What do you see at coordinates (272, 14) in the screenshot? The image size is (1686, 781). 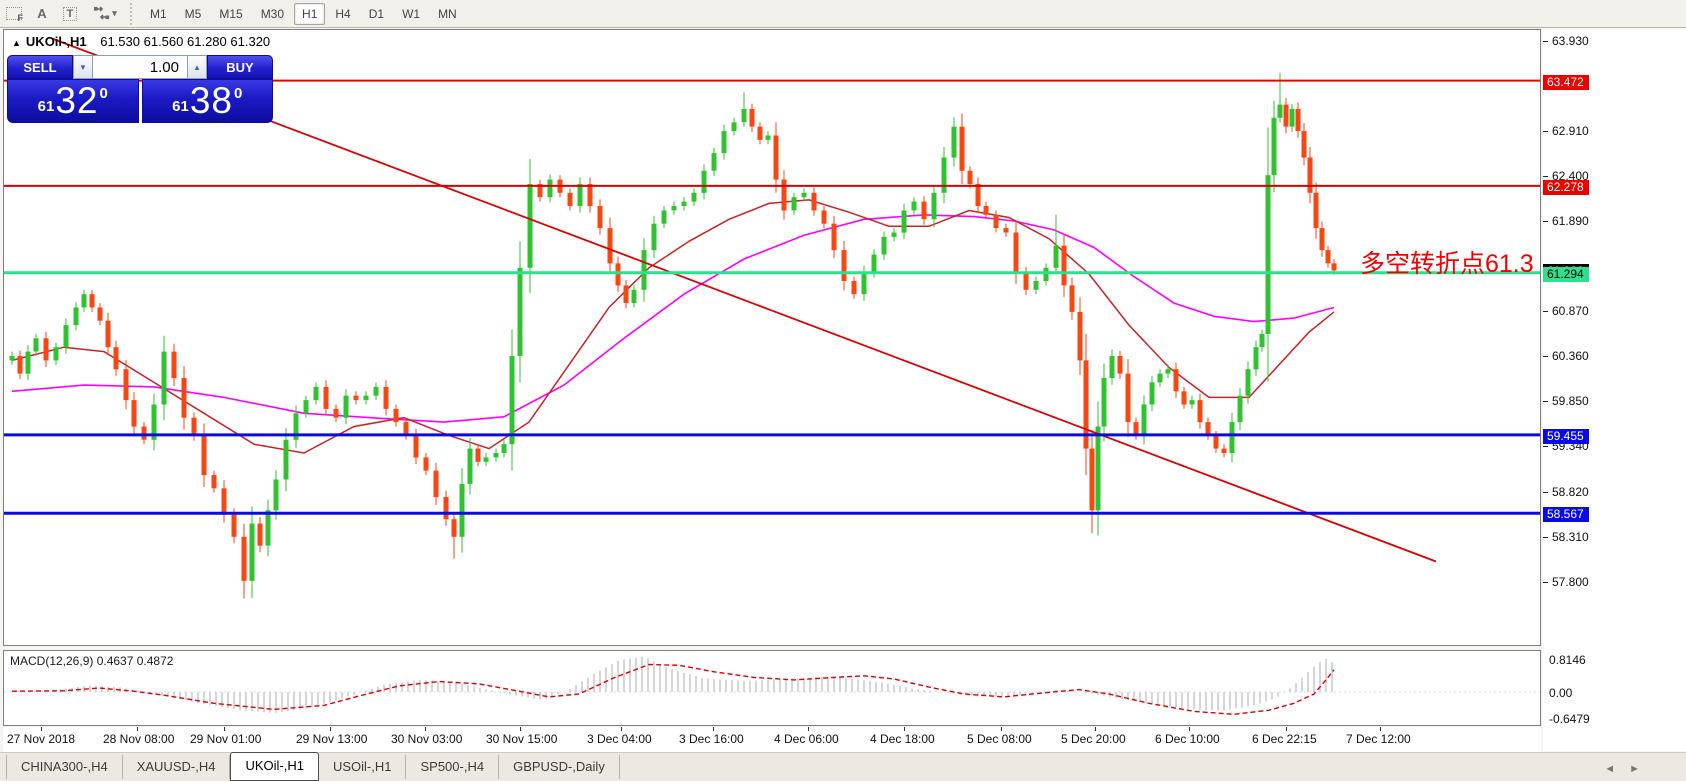 I see `timeframe-button-m30: M30` at bounding box center [272, 14].